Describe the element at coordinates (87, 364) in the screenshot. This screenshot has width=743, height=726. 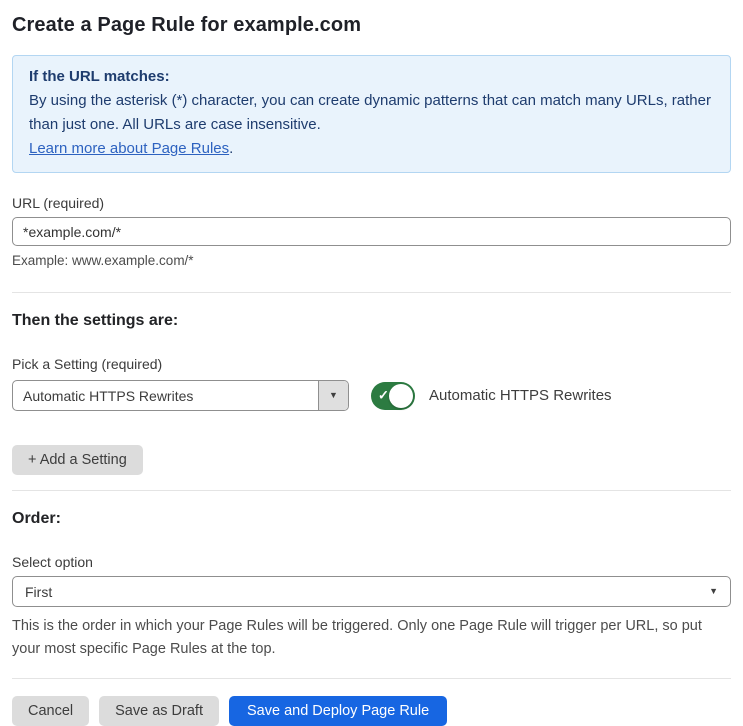
I see `pick-setting-label: Pick a Setting (required)` at that location.